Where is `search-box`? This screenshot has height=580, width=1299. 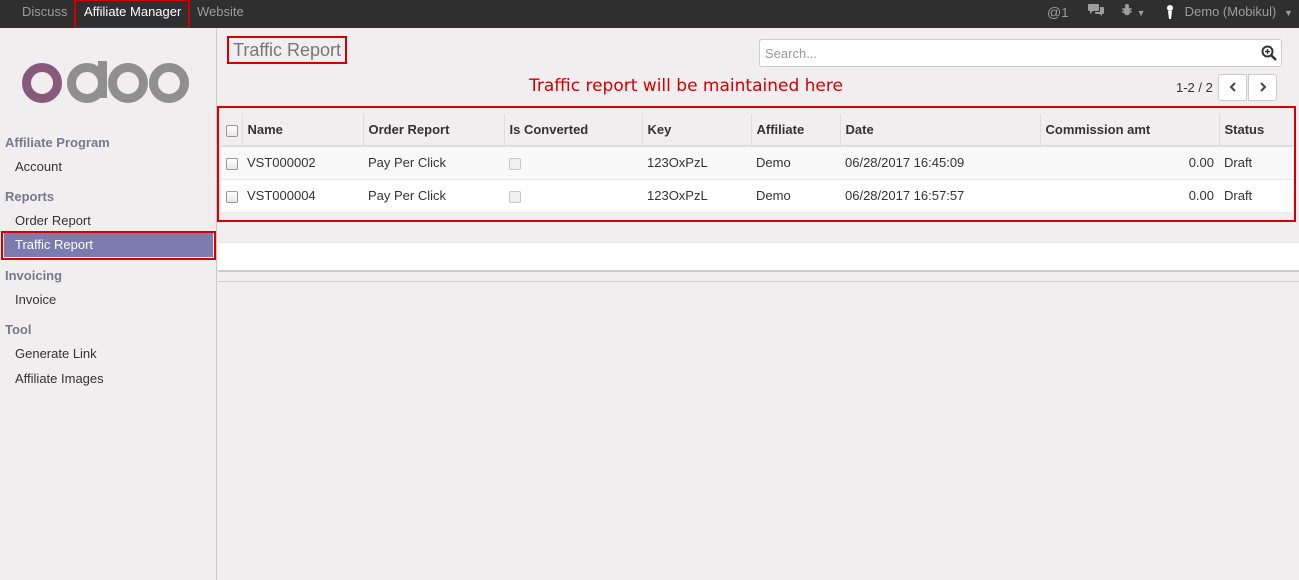
search-box is located at coordinates (1020, 53).